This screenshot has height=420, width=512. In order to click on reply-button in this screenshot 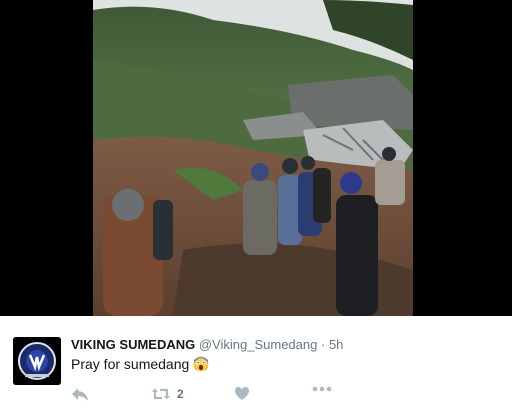, I will do `click(80, 394)`.